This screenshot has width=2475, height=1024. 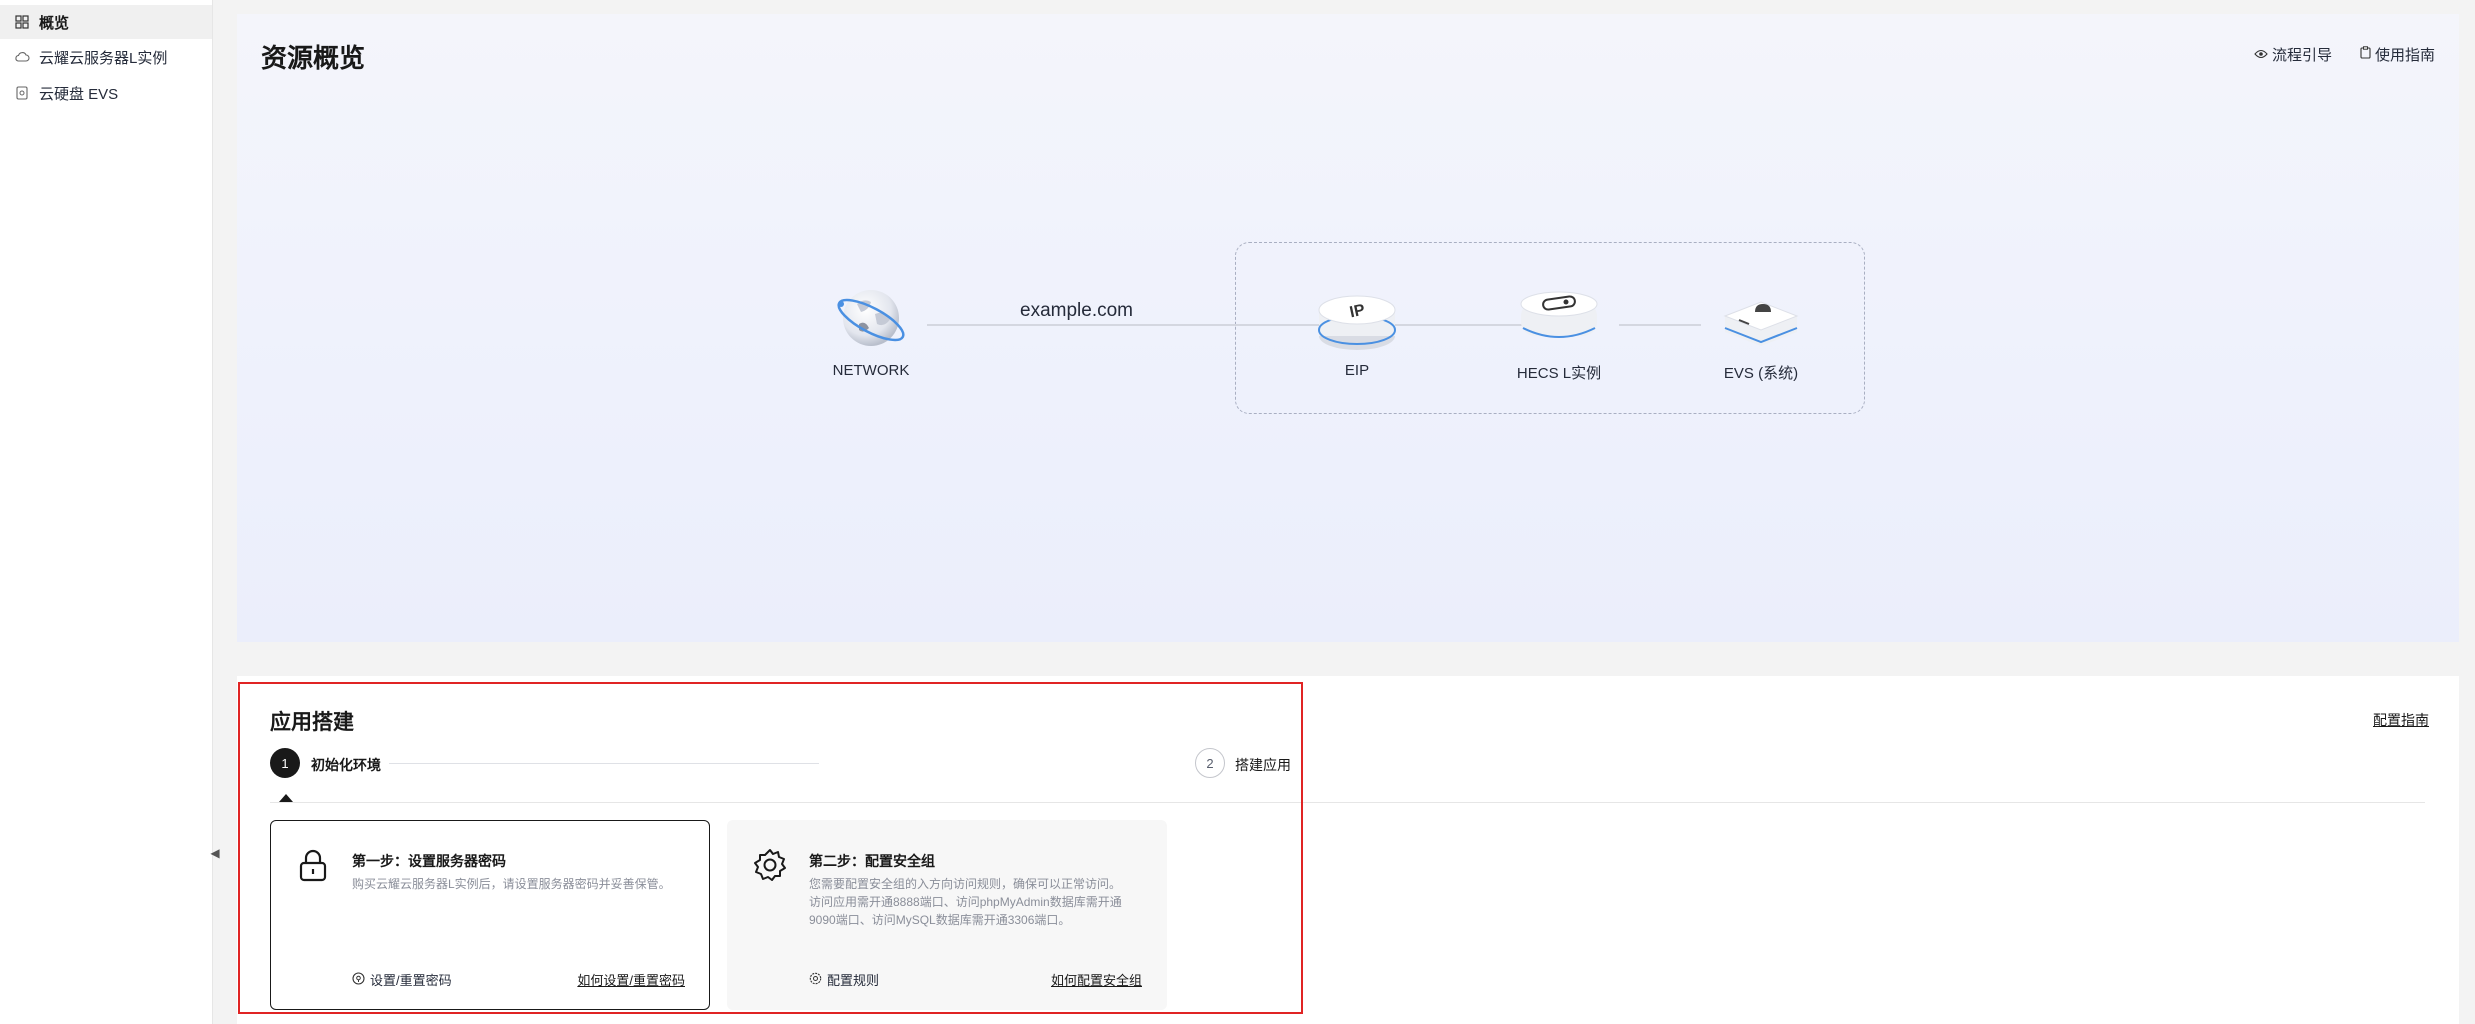 What do you see at coordinates (346, 765) in the screenshot?
I see `step-1-label: 初始化环境` at bounding box center [346, 765].